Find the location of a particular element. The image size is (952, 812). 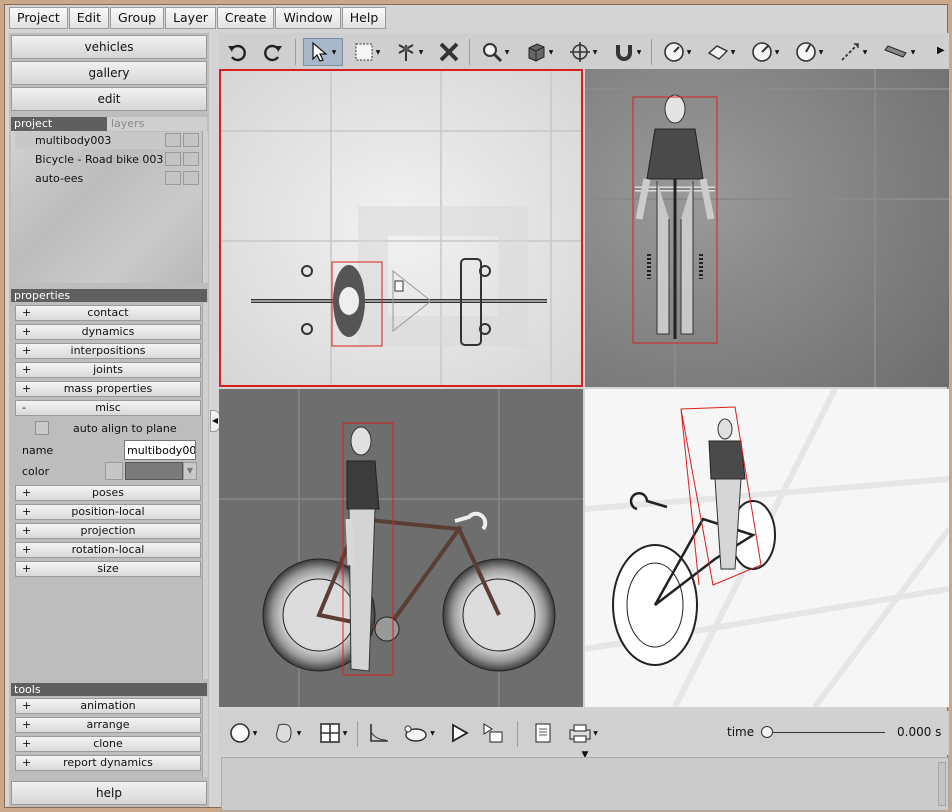

tab-project: project is located at coordinates (59, 124).